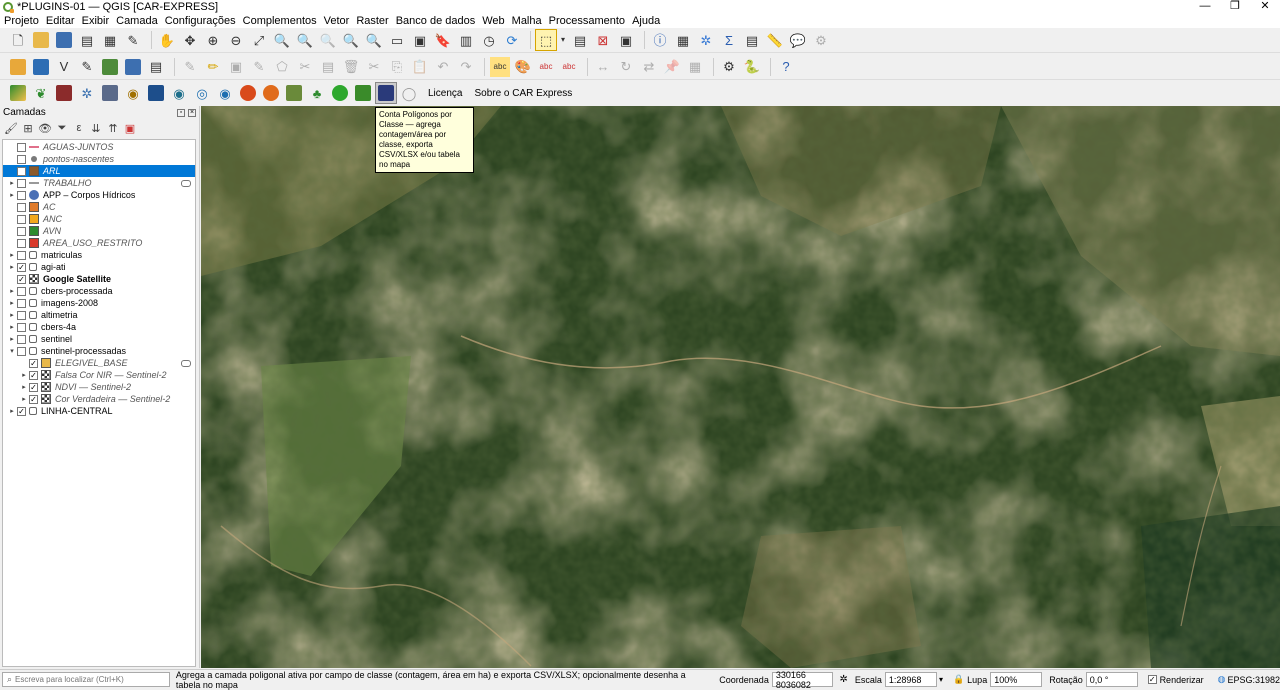  What do you see at coordinates (130, 128) in the screenshot?
I see `remove-layer-icon: ▣` at bounding box center [130, 128].